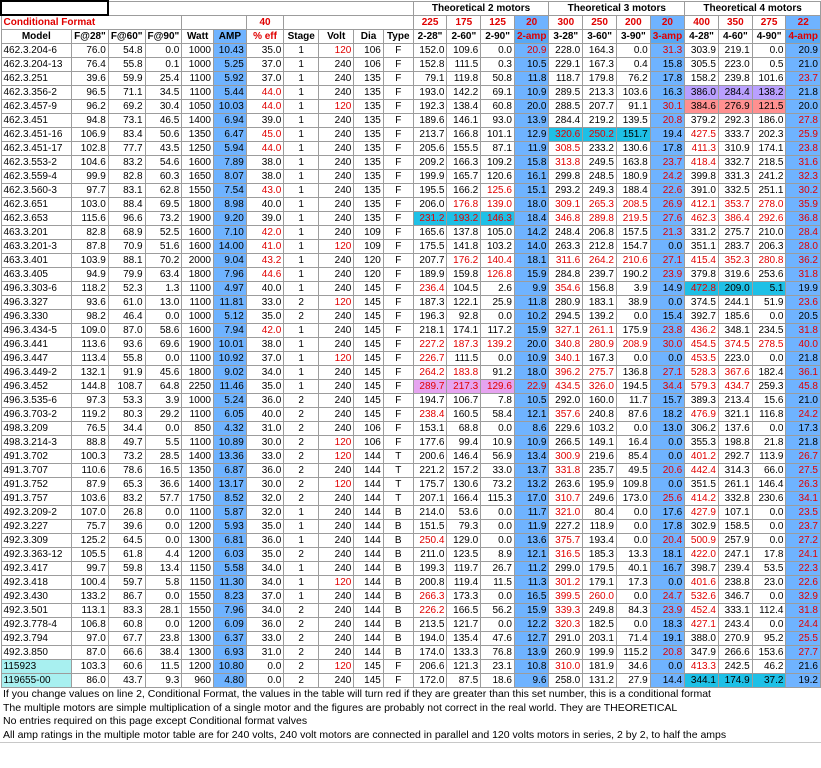  Describe the element at coordinates (430, 372) in the screenshot. I see `table-cell: 264.2` at that location.